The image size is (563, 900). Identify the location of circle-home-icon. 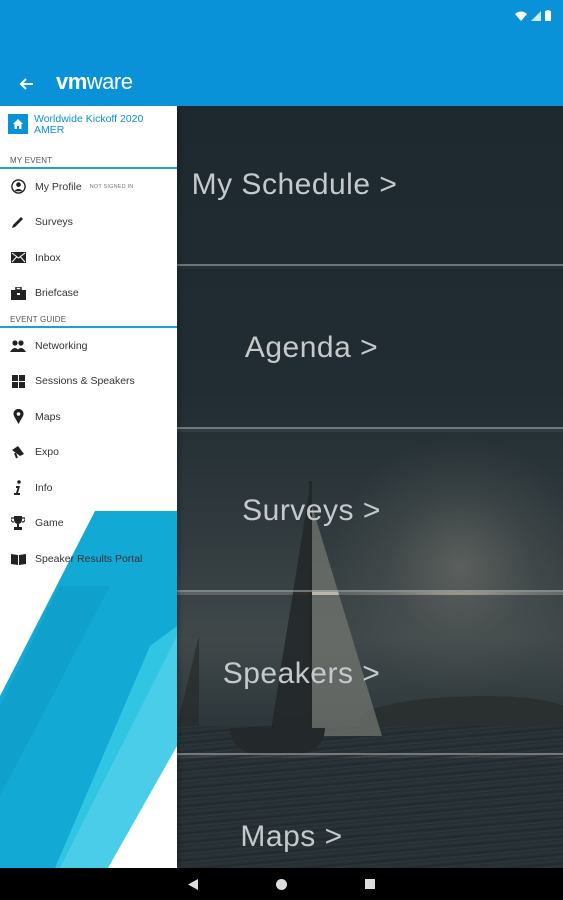
(281, 884).